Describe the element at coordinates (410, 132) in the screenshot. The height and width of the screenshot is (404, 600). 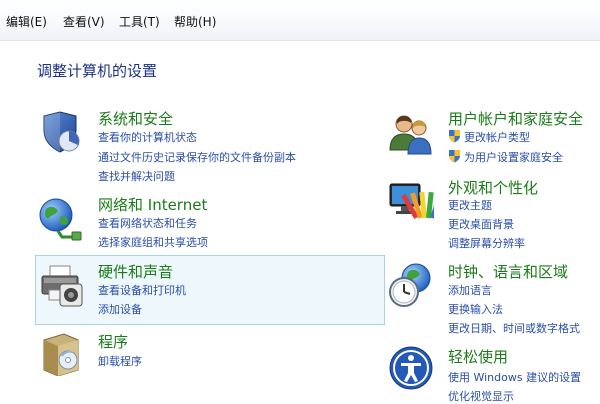
I see `users-icon` at that location.